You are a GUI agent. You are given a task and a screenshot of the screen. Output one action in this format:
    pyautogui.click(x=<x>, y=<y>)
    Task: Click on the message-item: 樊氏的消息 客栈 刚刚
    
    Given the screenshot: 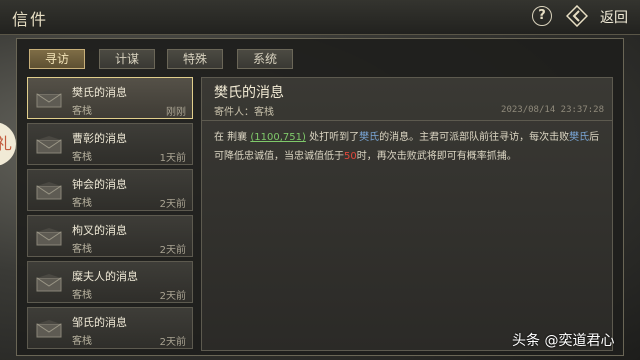 What is the action you would take?
    pyautogui.click(x=110, y=98)
    